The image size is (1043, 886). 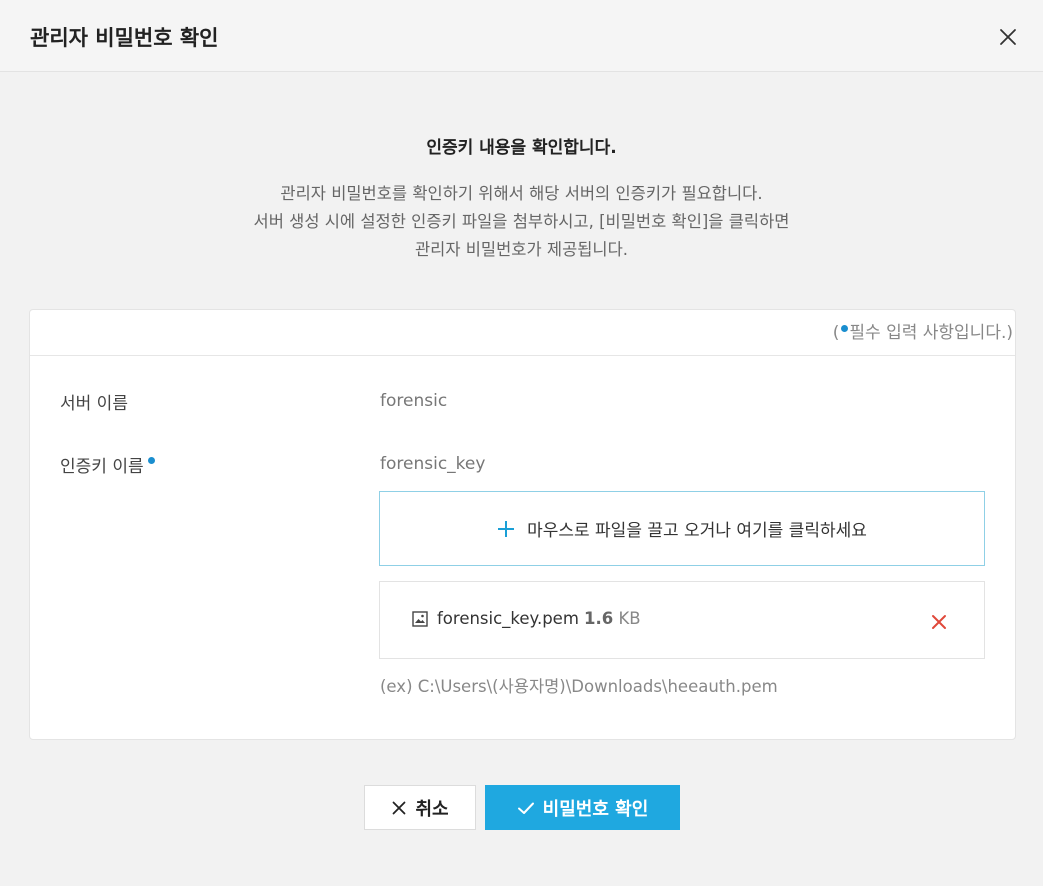 I want to click on server-name-value: forensic, so click(x=414, y=401).